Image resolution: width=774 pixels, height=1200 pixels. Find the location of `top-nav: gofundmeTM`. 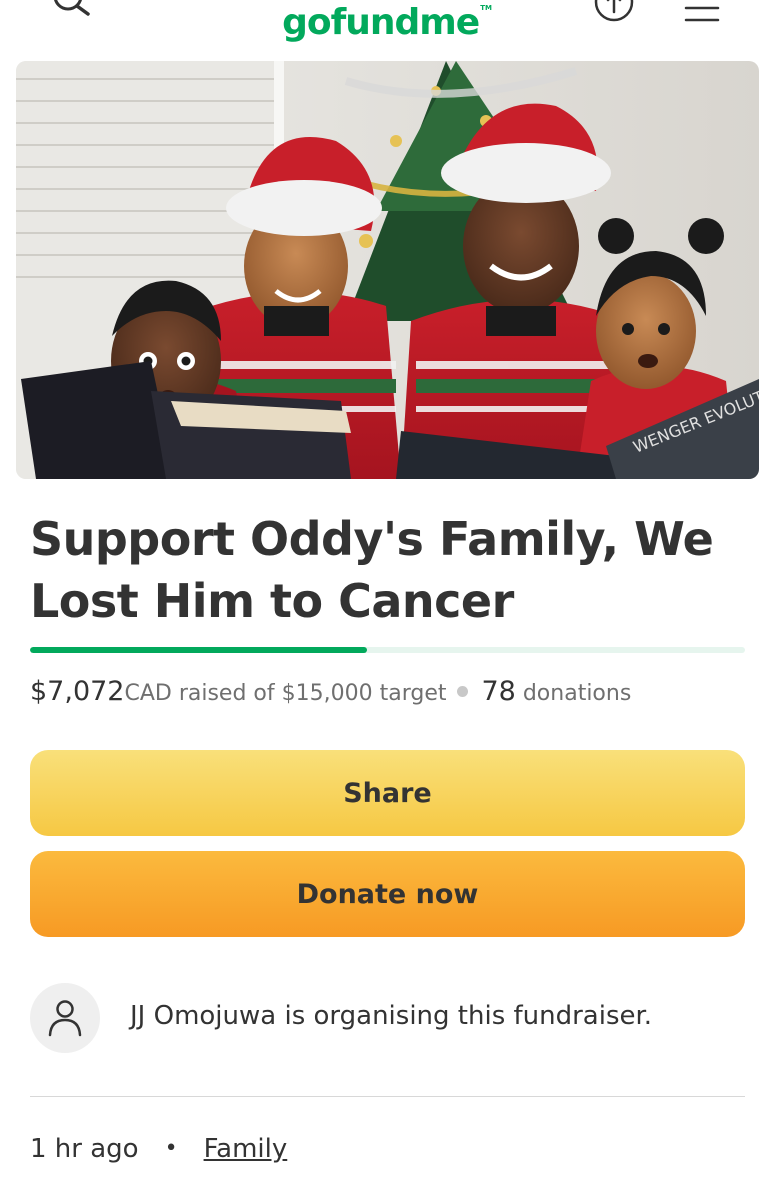

top-nav: gofundmeTM is located at coordinates (387, 29).